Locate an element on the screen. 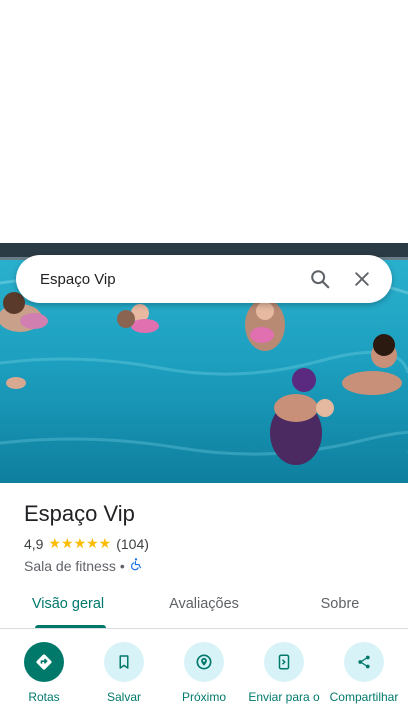 Image resolution: width=408 pixels, height=726 pixels. send-to-phone-label: Enviar para o is located at coordinates (284, 697).